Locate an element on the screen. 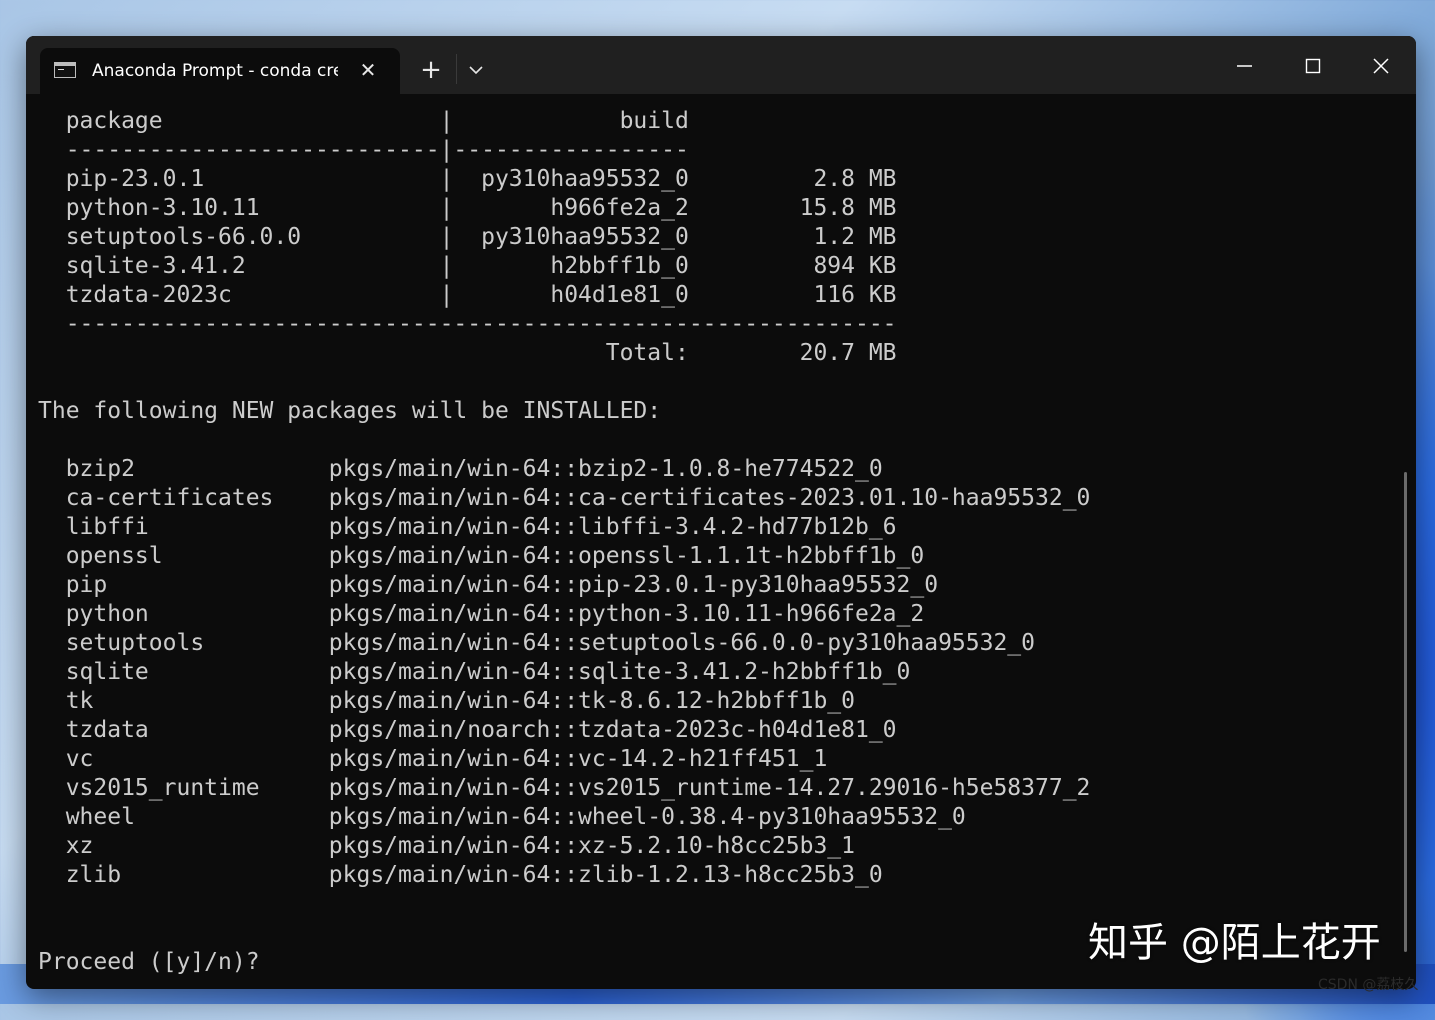  tab-title: Anaconda Prompt - conda create is located at coordinates (215, 71).